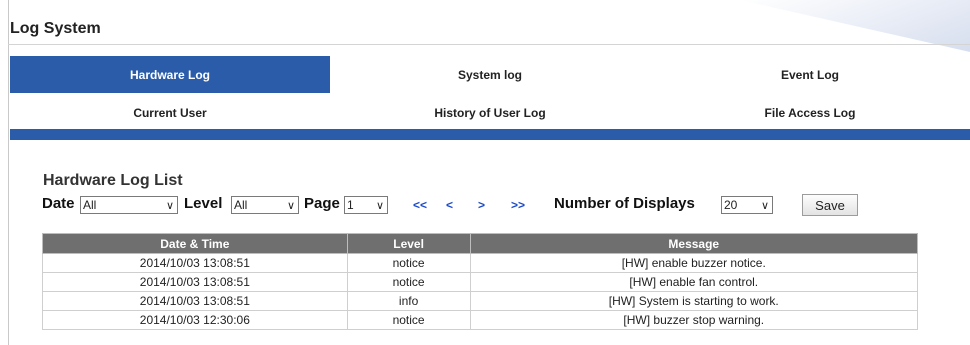 This screenshot has width=970, height=345. Describe the element at coordinates (203, 203) in the screenshot. I see `level-label: Level` at that location.